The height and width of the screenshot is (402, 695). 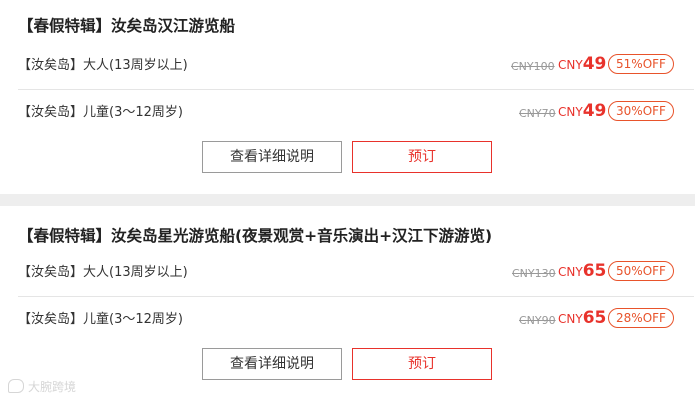 What do you see at coordinates (641, 318) in the screenshot?
I see `discount-badge: 28%OFF` at bounding box center [641, 318].